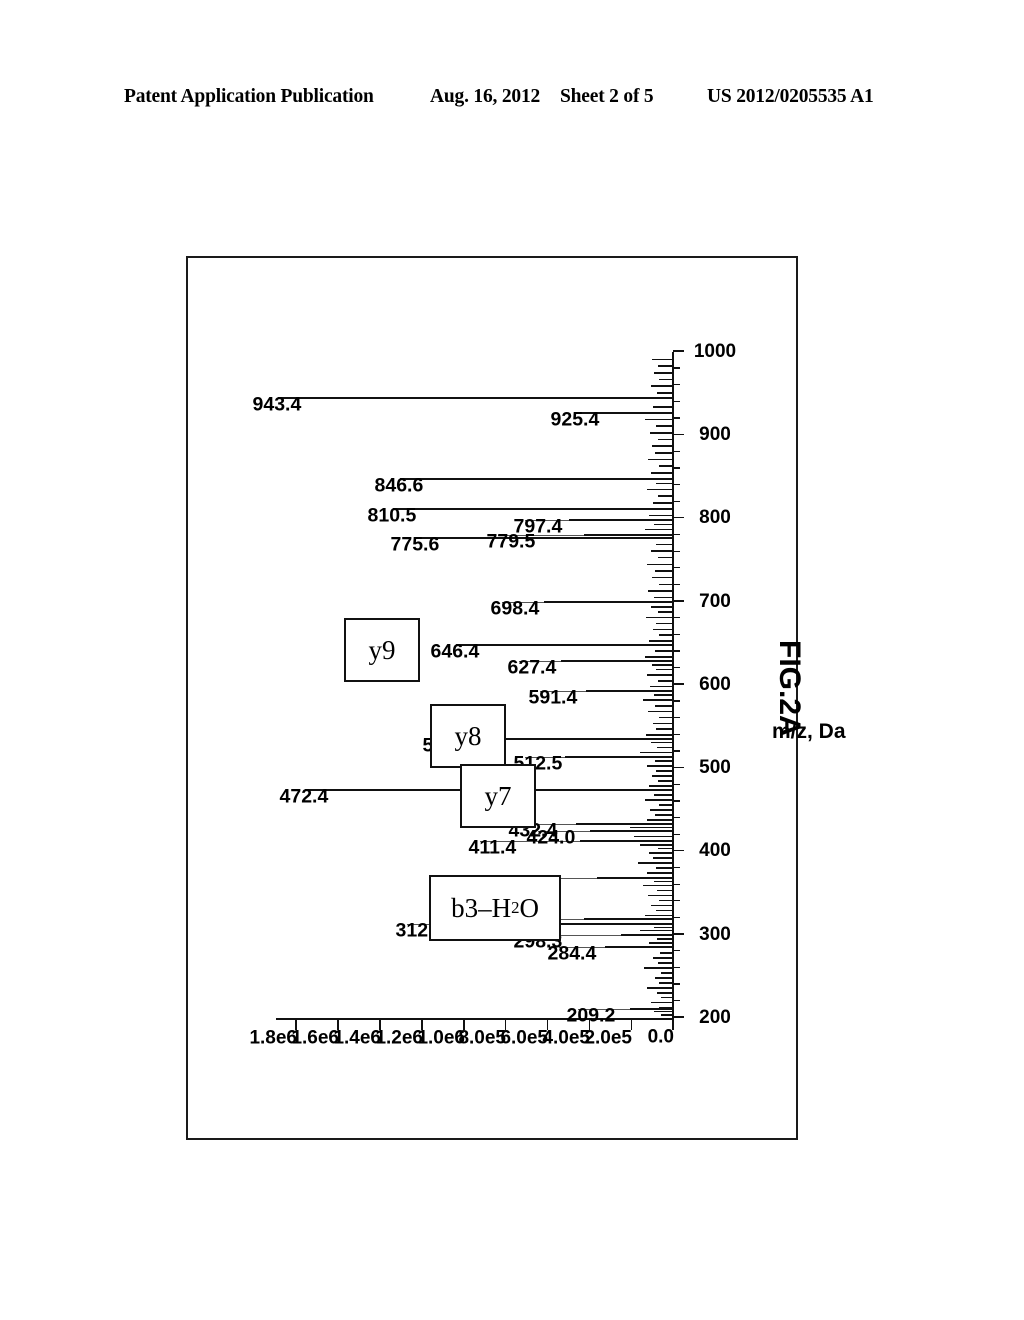 This screenshot has width=1024, height=1320. What do you see at coordinates (789, 688) in the screenshot?
I see `figure-caption: FIG.2A` at bounding box center [789, 688].